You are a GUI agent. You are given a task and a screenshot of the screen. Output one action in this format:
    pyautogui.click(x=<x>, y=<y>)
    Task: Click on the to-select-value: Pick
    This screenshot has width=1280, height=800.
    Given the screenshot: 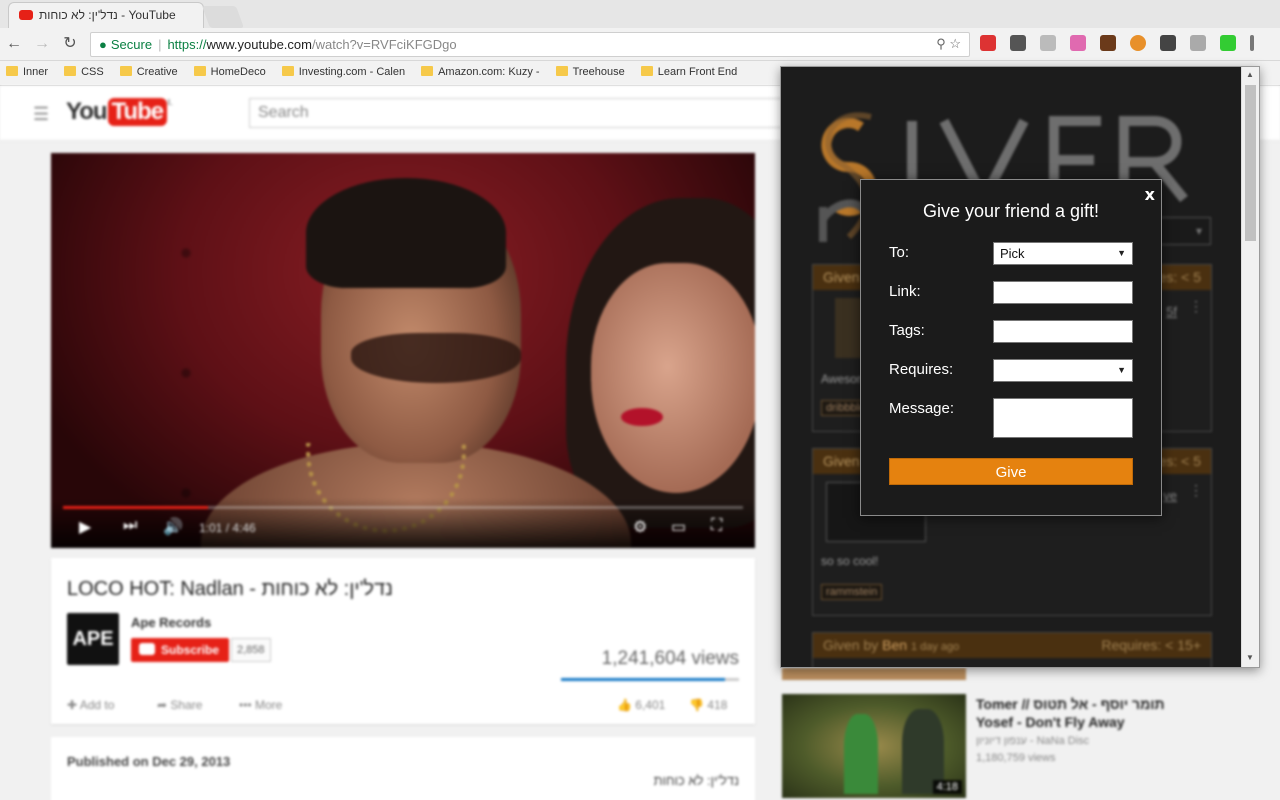 What is the action you would take?
    pyautogui.click(x=1012, y=253)
    